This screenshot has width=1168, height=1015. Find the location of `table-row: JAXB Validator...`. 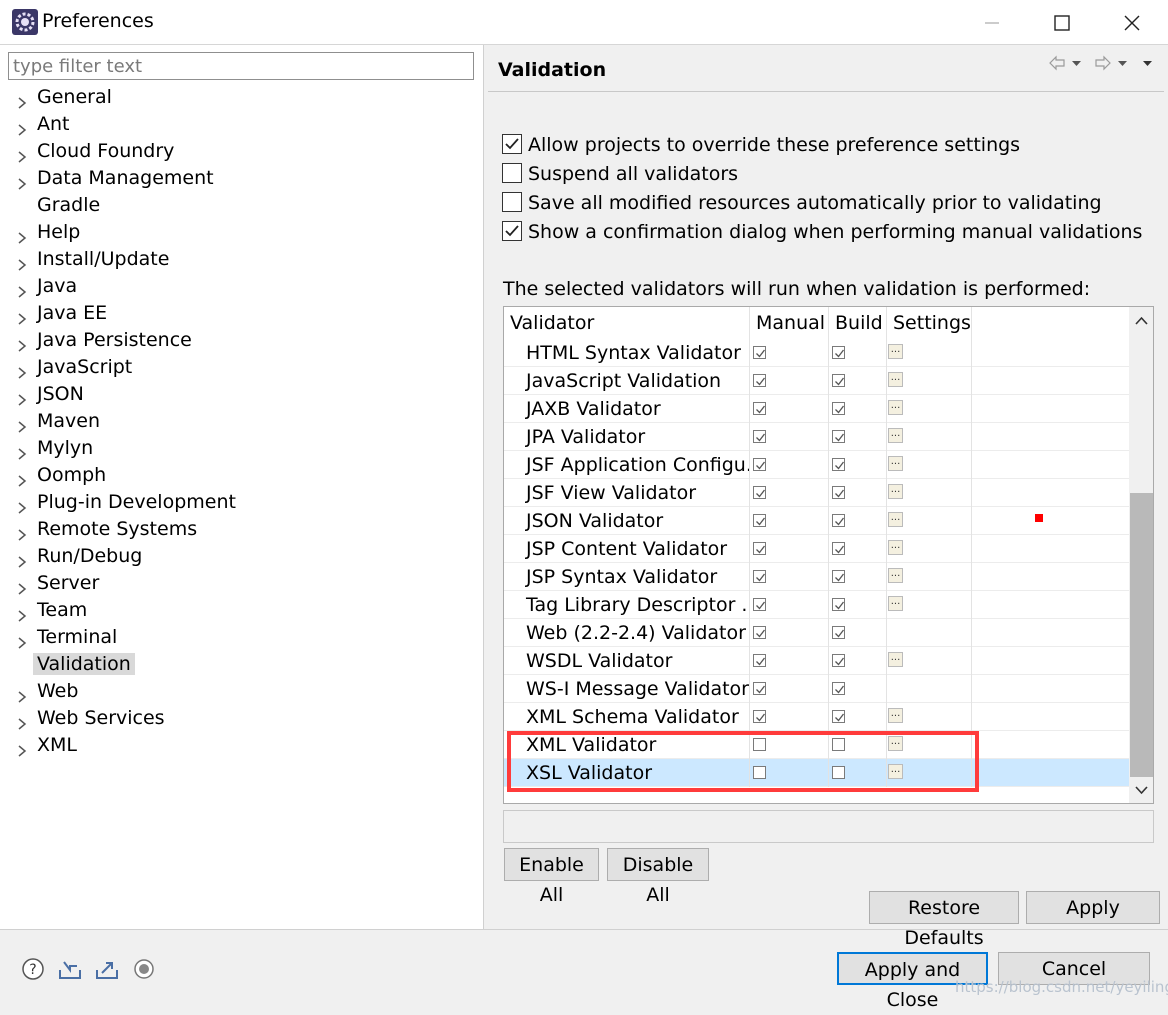

table-row: JAXB Validator... is located at coordinates (816, 409).